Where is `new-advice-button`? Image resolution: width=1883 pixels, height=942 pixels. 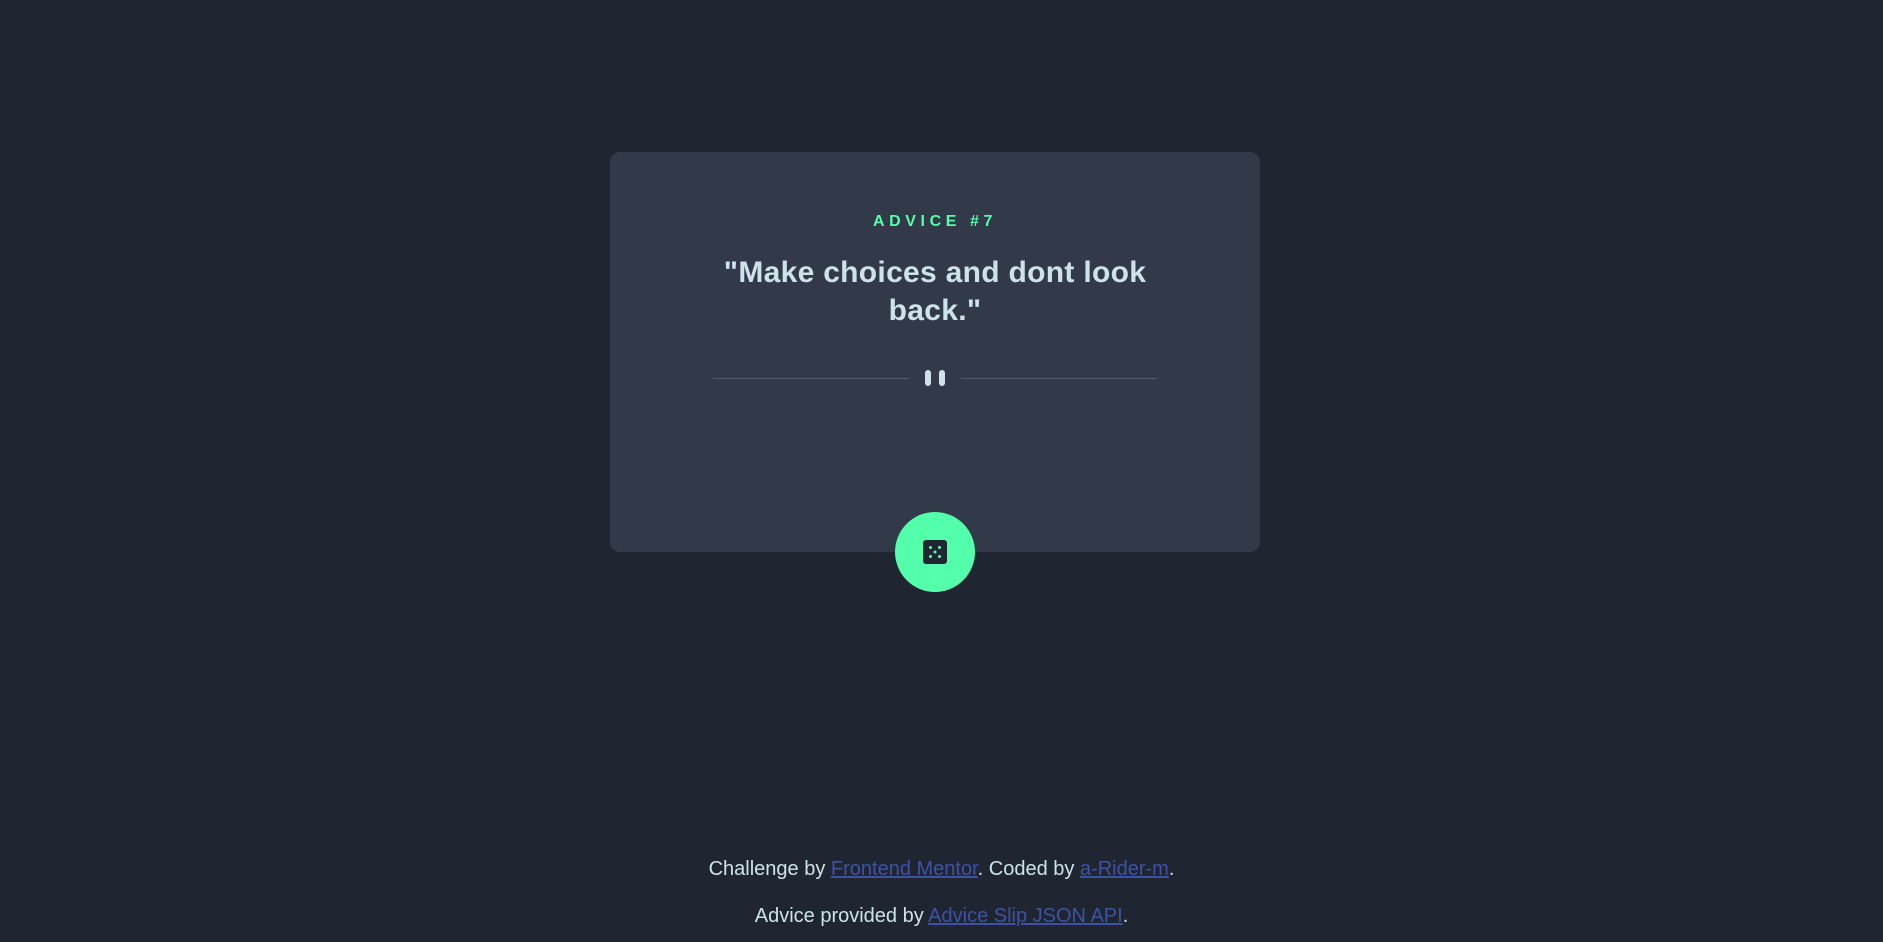
new-advice-button is located at coordinates (935, 552).